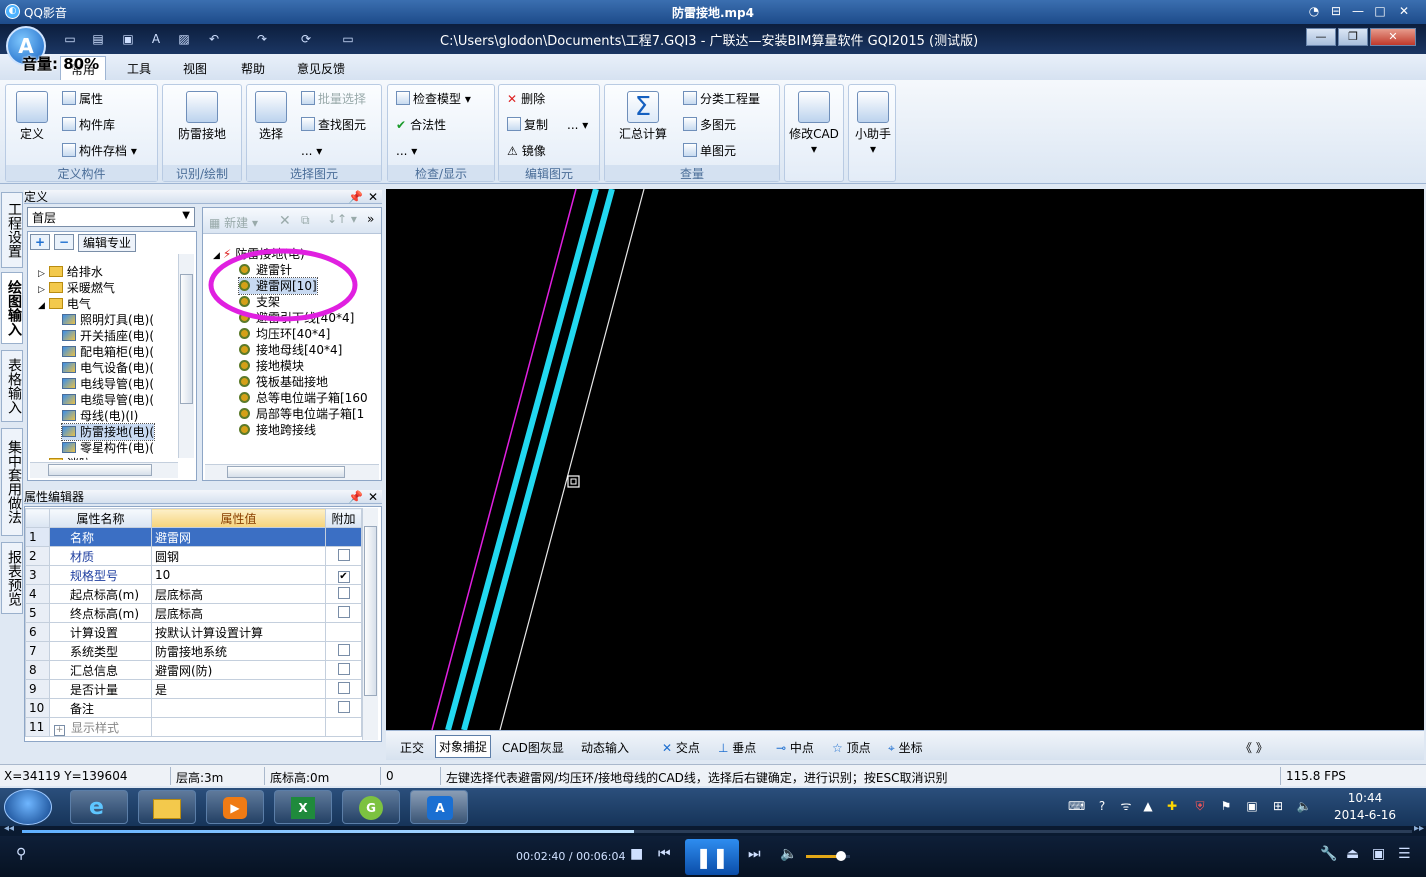 This screenshot has height=877, width=1426. I want to click on component-library-button: 构件库, so click(88, 125).